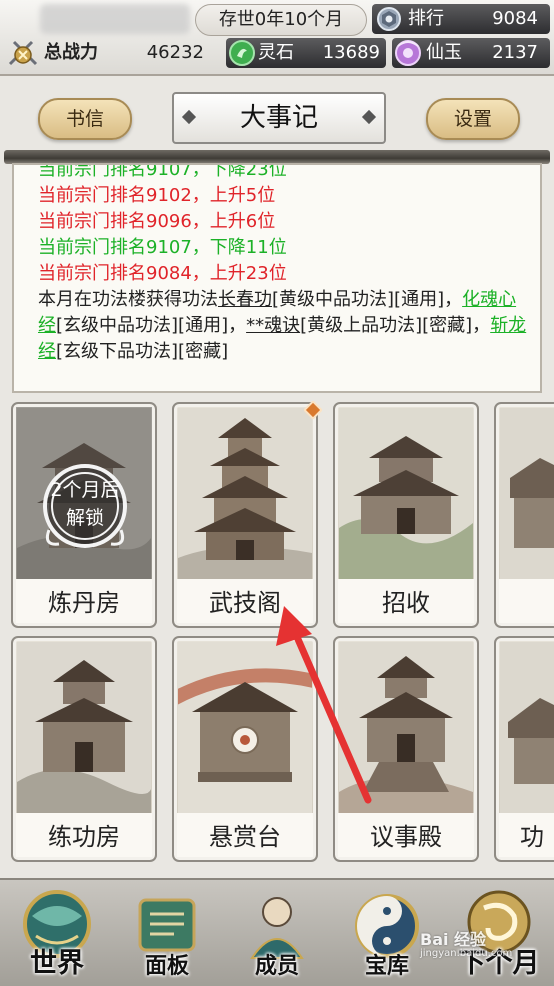  What do you see at coordinates (71, 52) in the screenshot?
I see `power-label: 总战力` at bounding box center [71, 52].